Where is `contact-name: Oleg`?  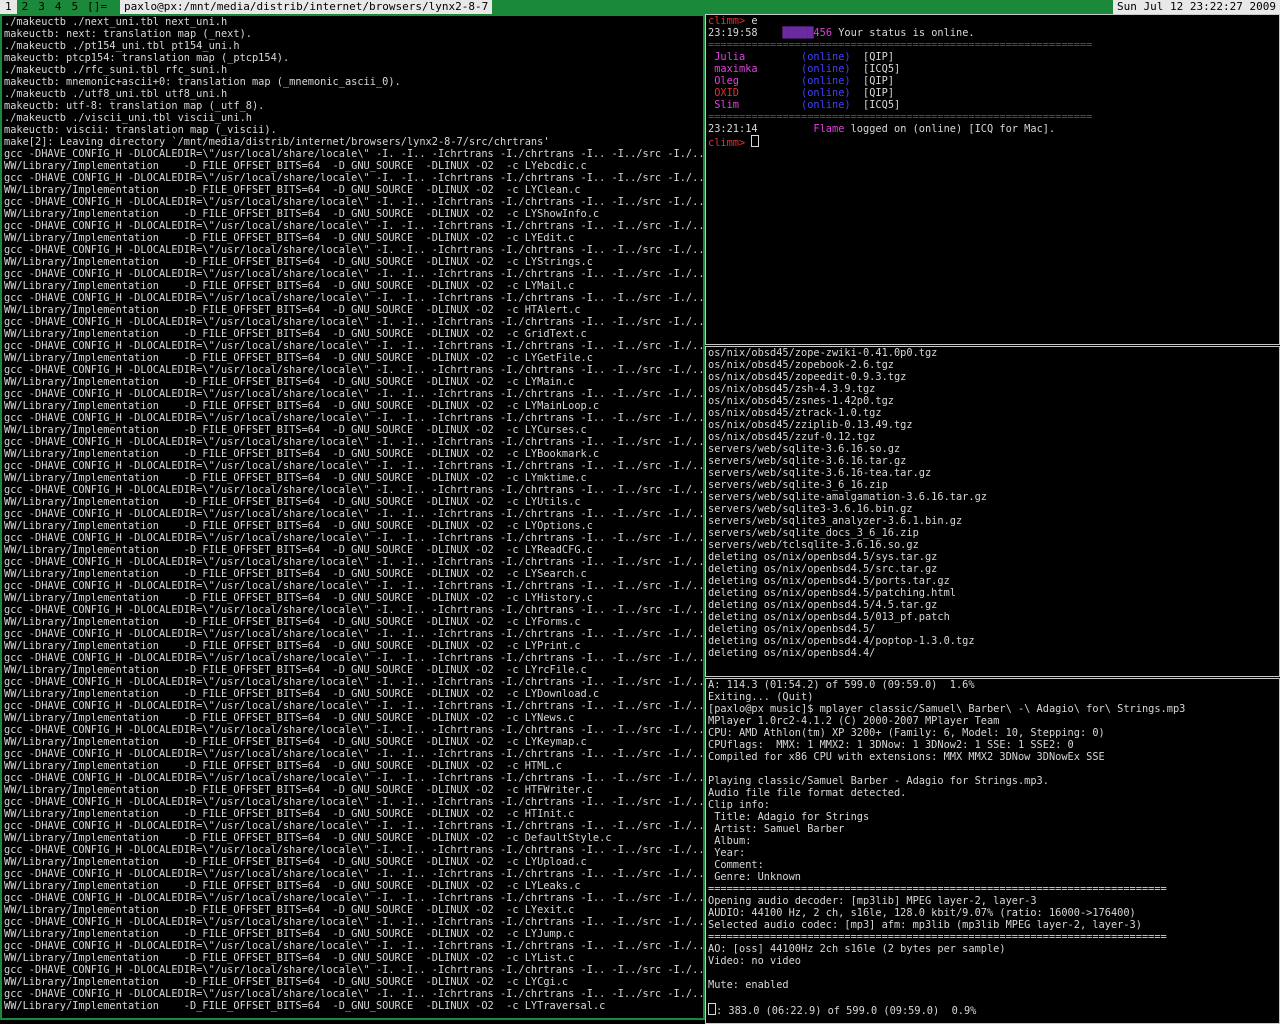
contact-name: Oleg is located at coordinates (727, 81).